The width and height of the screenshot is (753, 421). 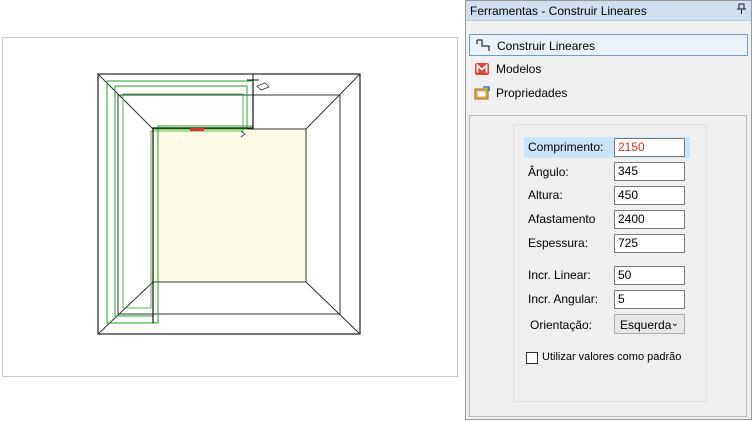 What do you see at coordinates (566, 147) in the screenshot?
I see `comprimento-label: Comprimento:` at bounding box center [566, 147].